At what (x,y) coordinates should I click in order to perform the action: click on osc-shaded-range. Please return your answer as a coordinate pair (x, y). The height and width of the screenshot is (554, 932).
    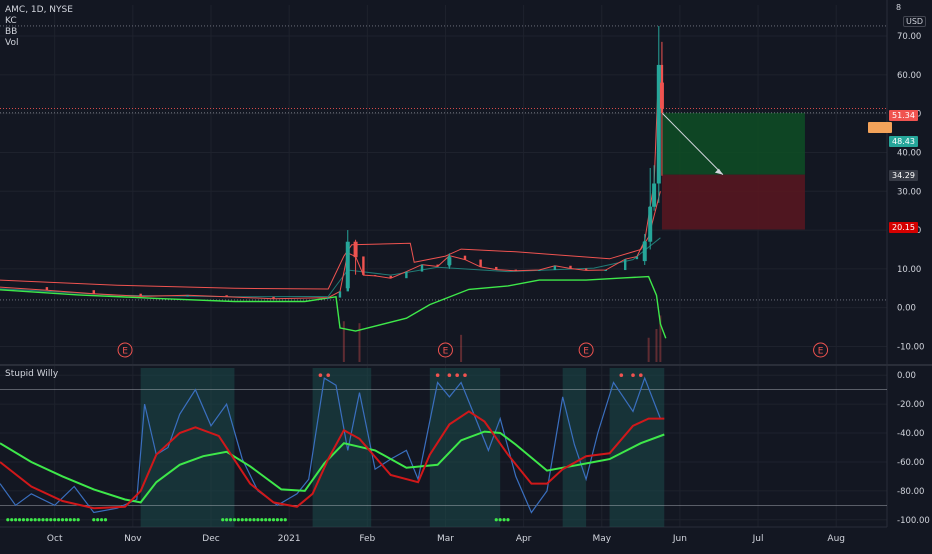
    Looking at the image, I should click on (637, 447).